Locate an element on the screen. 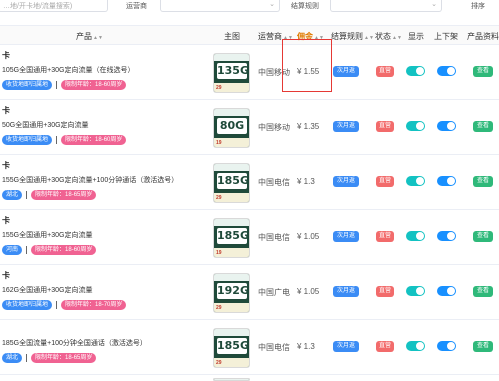  tag-group: 河南 限制年龄：18-60周岁 is located at coordinates (49, 250).